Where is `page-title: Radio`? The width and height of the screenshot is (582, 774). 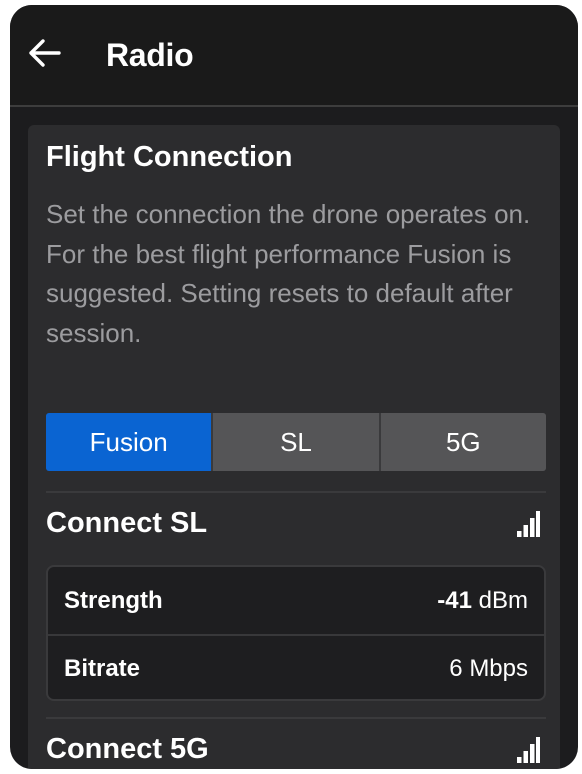
page-title: Radio is located at coordinates (150, 55).